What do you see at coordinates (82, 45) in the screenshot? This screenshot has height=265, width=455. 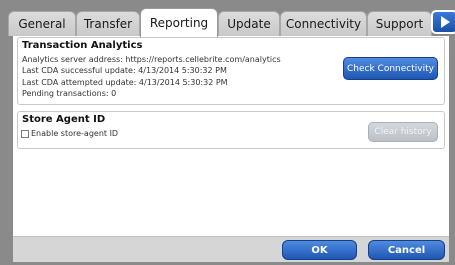 I see `transaction-analytics-title: Transaction Analytics` at bounding box center [82, 45].